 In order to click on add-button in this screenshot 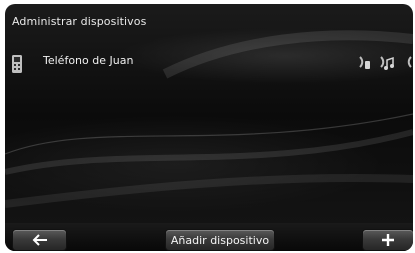, I will do `click(388, 240)`.